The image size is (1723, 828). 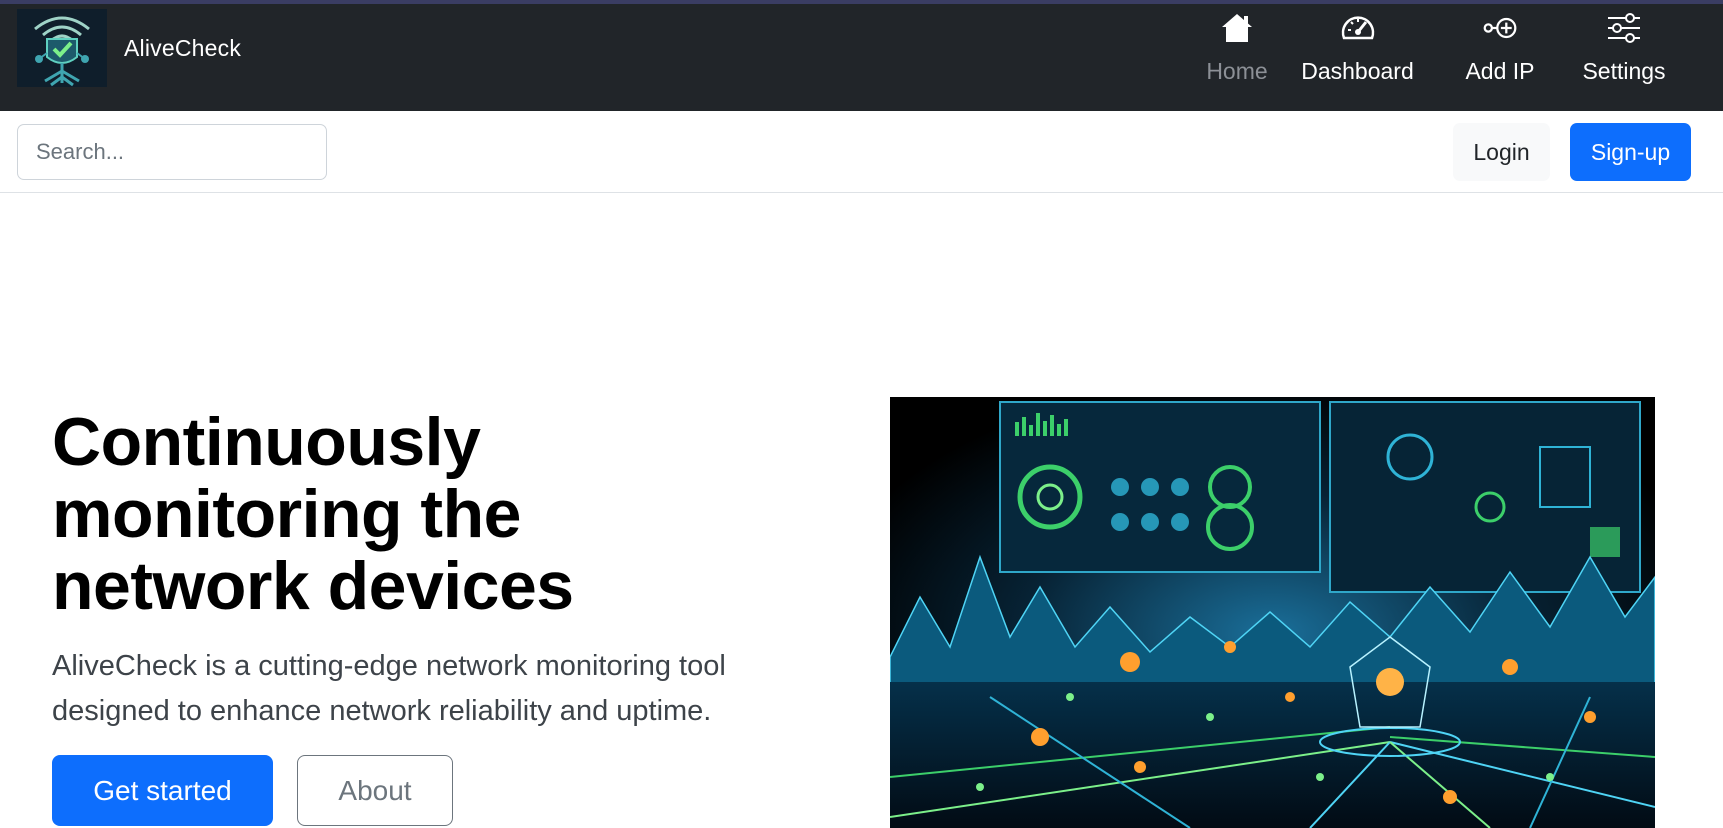 I want to click on nav-dashboard-label: Dashboard, so click(x=1357, y=71).